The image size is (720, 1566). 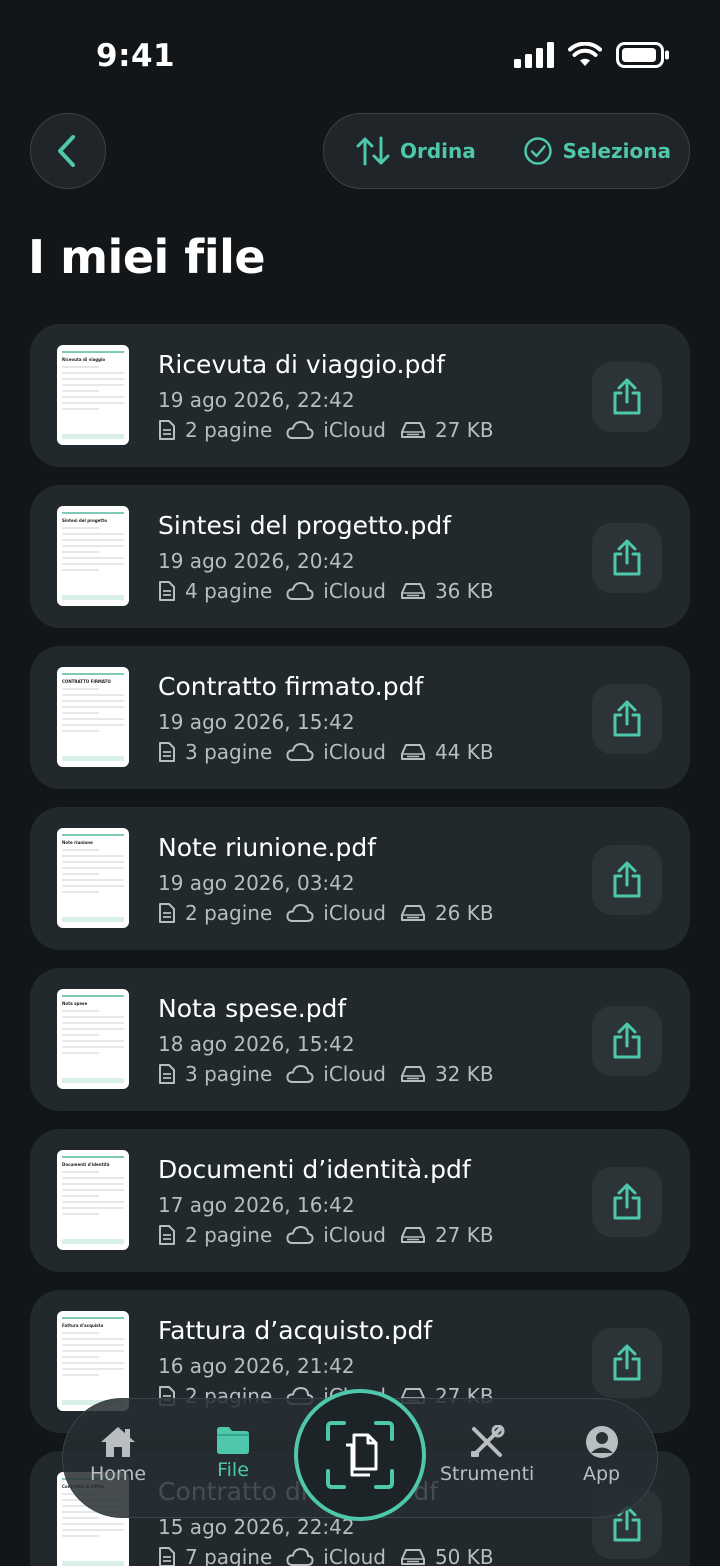 I want to click on file-size: 36 KB, so click(x=447, y=591).